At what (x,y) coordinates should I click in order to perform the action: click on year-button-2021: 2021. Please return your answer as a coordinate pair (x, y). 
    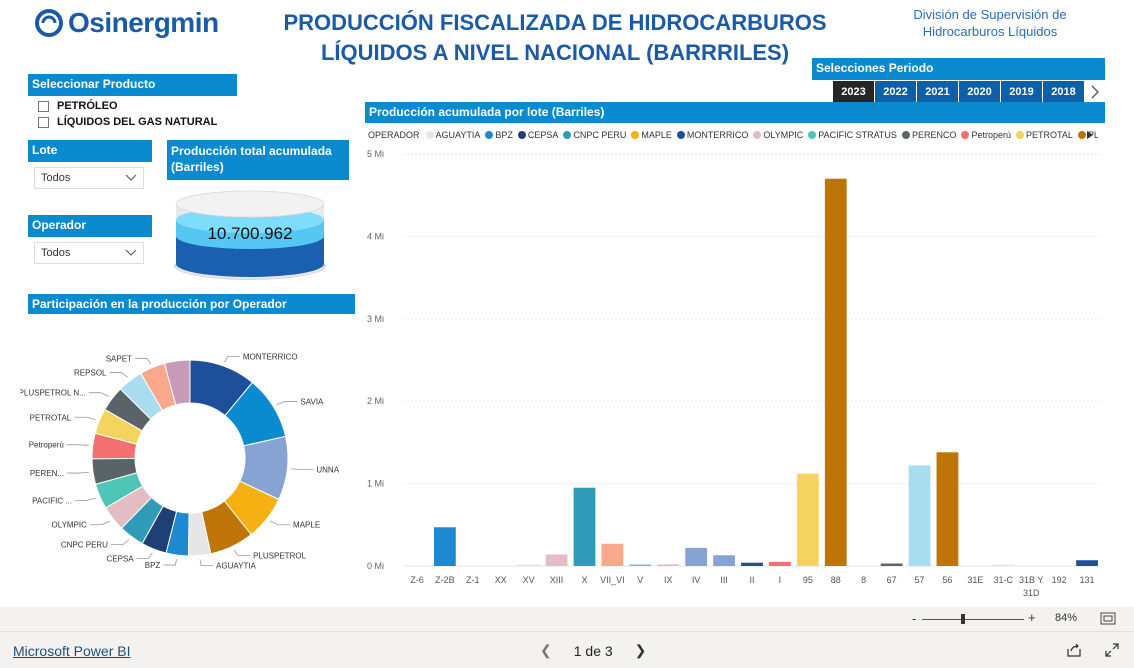
    Looking at the image, I should click on (938, 92).